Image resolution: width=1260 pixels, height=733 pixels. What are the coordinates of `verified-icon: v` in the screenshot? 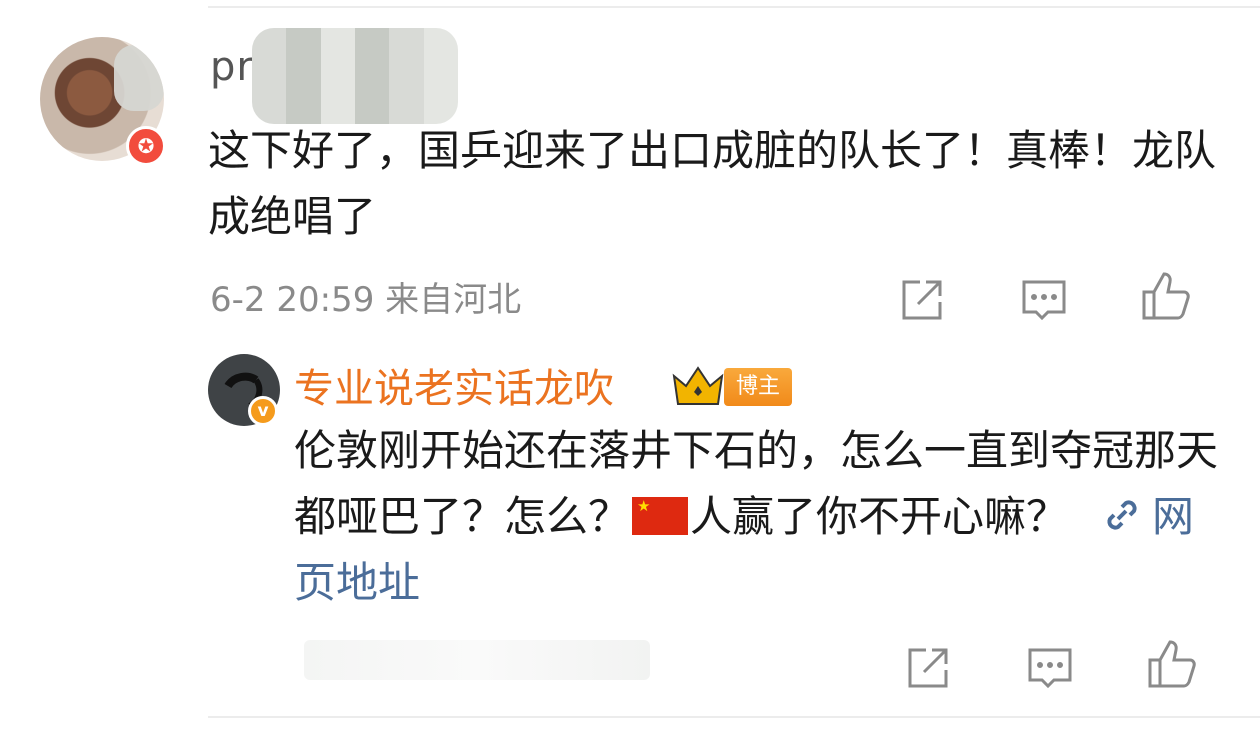 It's located at (263, 411).